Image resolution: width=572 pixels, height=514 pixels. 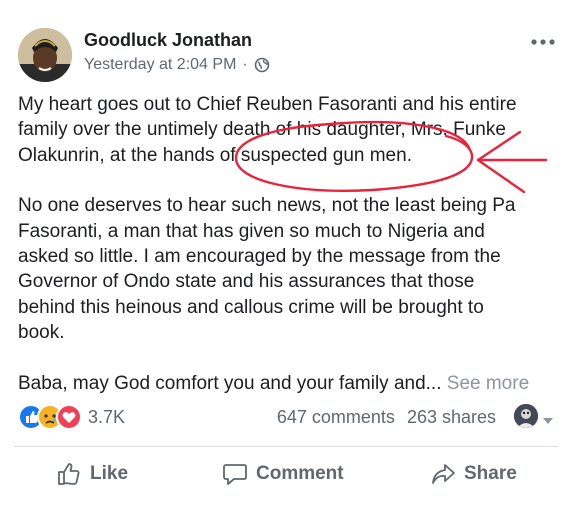 I want to click on author-avatar, so click(x=45, y=55).